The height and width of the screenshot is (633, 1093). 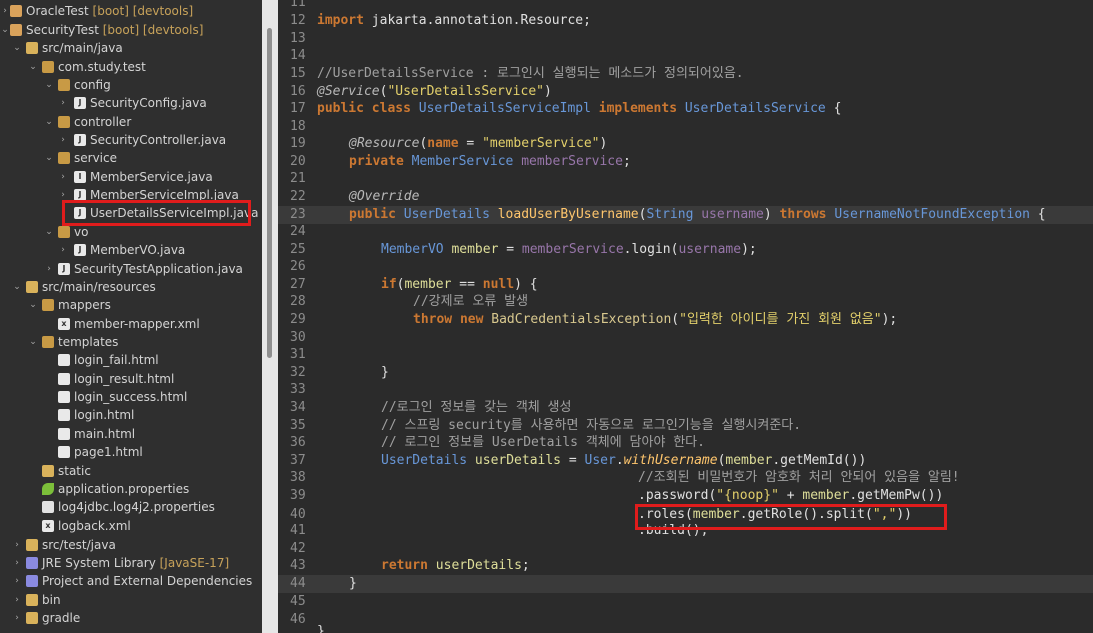 What do you see at coordinates (62, 30) in the screenshot?
I see `tree-item-label: SecurityTest` at bounding box center [62, 30].